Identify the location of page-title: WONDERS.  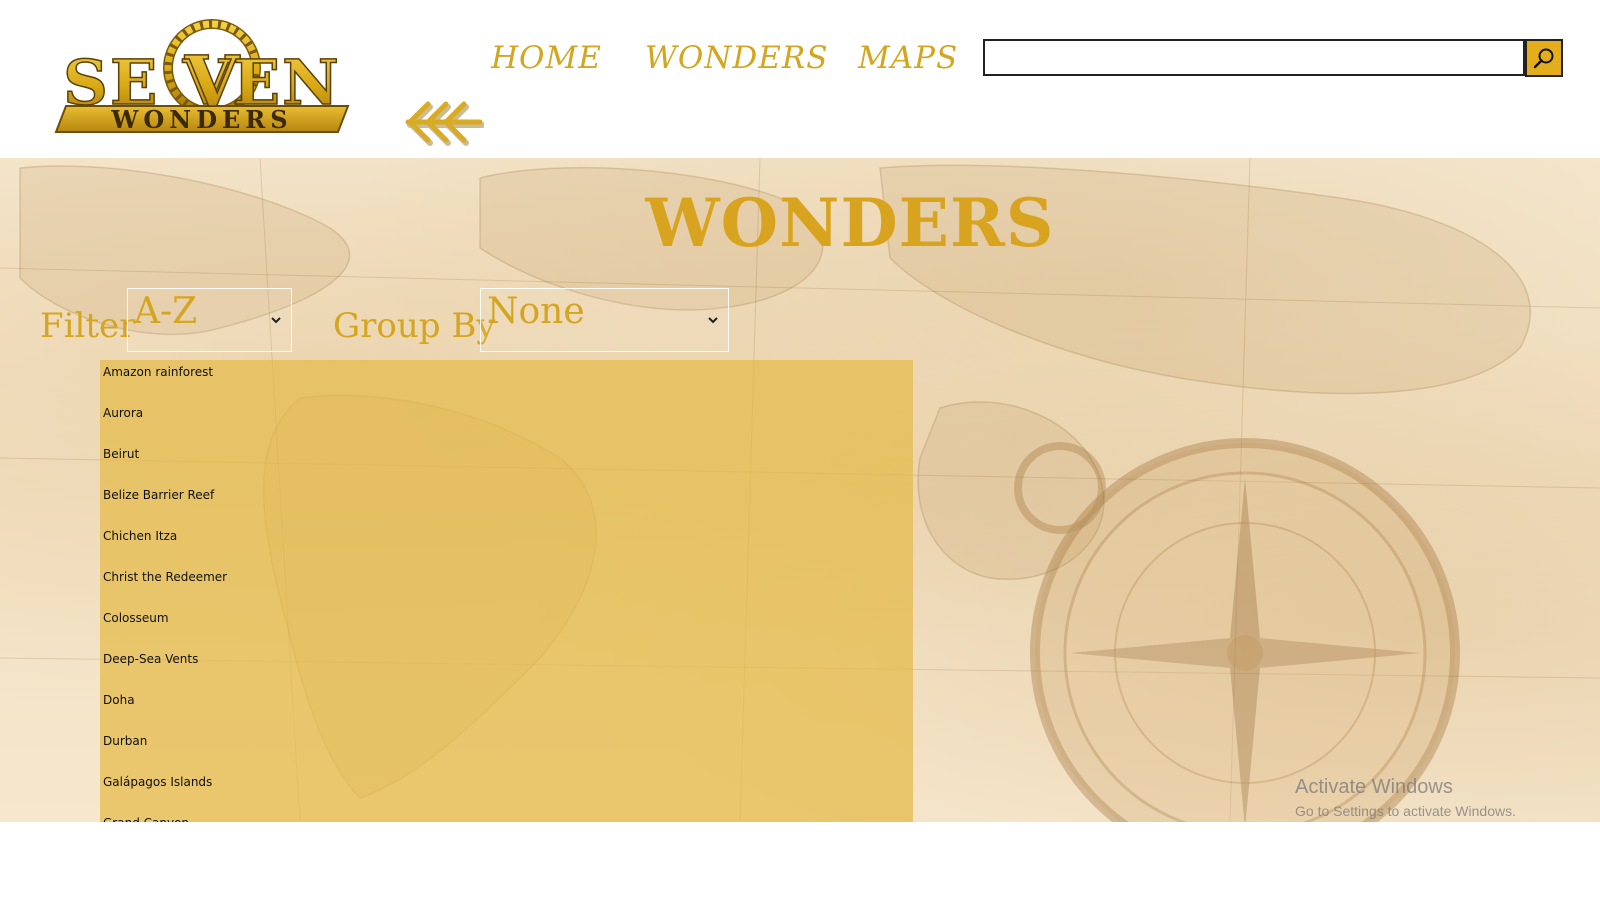
(850, 223).